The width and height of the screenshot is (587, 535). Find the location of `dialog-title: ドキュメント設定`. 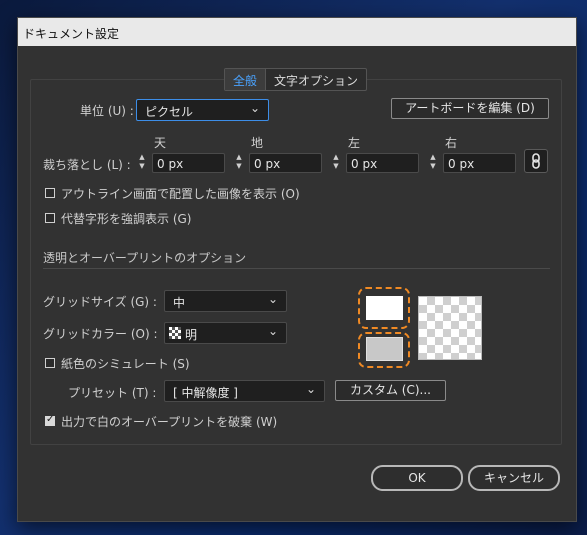

dialog-title: ドキュメント設定 is located at coordinates (71, 34).